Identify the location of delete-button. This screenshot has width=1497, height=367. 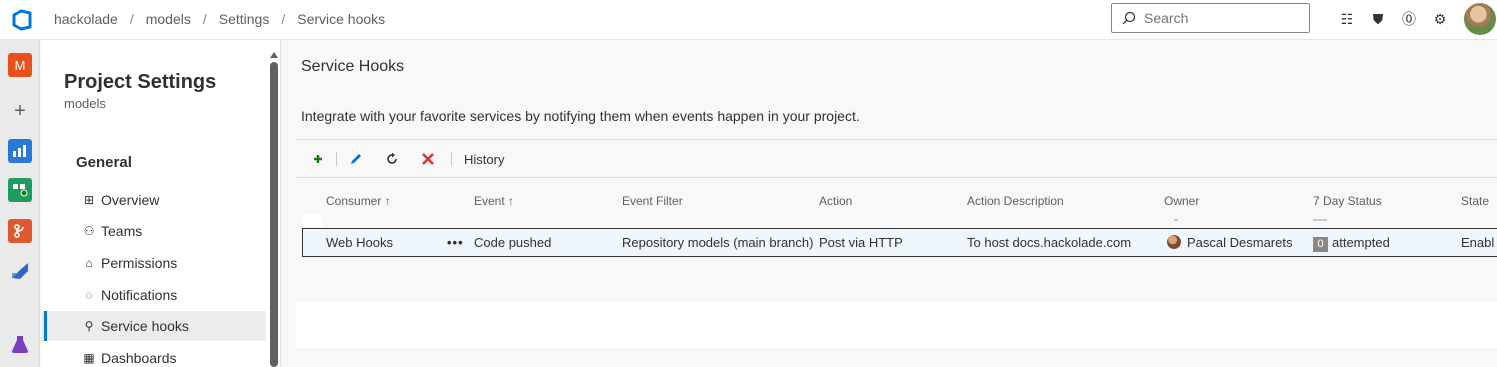
(428, 159).